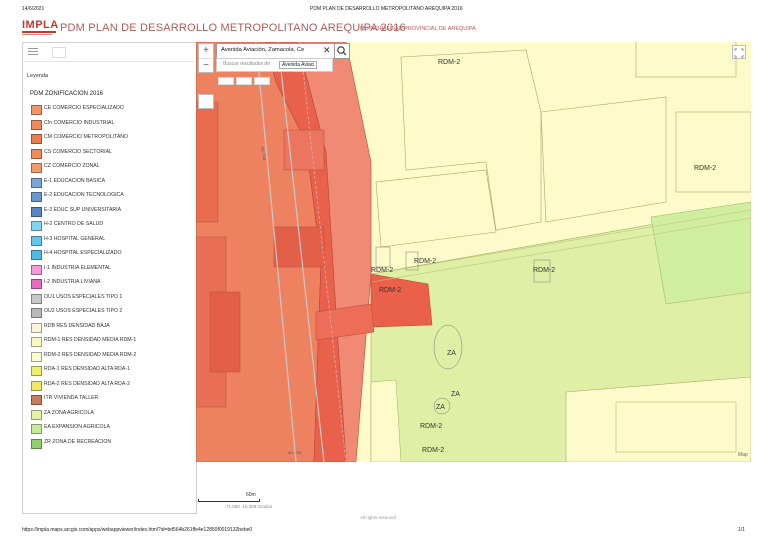 The width and height of the screenshot is (768, 543). What do you see at coordinates (449, 62) in the screenshot?
I see `label-rdm2-a: RDM-2` at bounding box center [449, 62].